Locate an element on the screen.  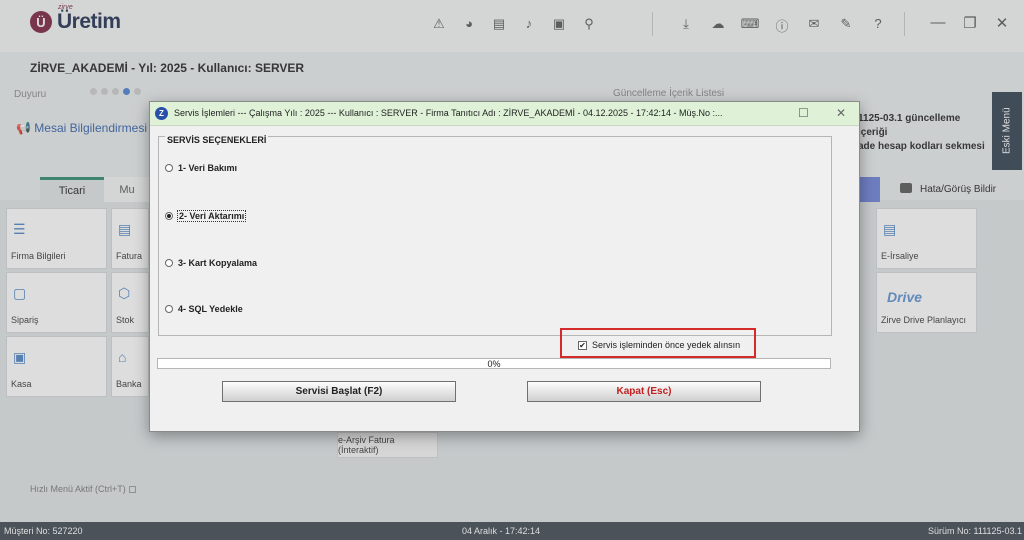
progress-bar: 0% is located at coordinates (494, 363).